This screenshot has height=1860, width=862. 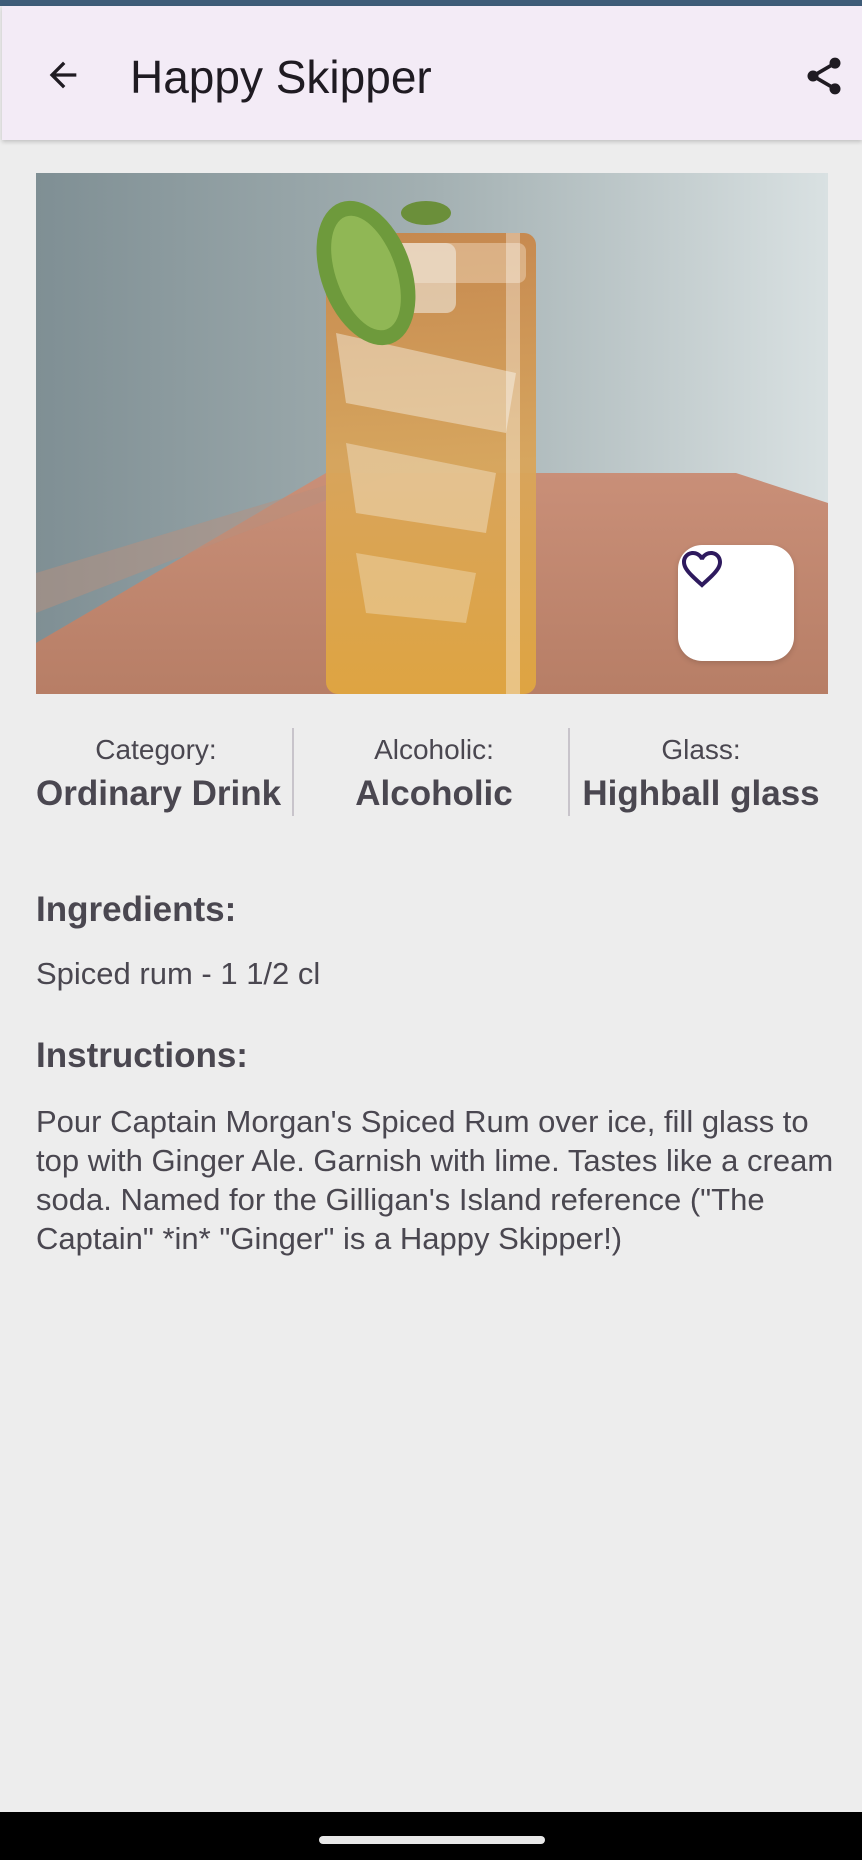 I want to click on gesture-handle, so click(x=432, y=1840).